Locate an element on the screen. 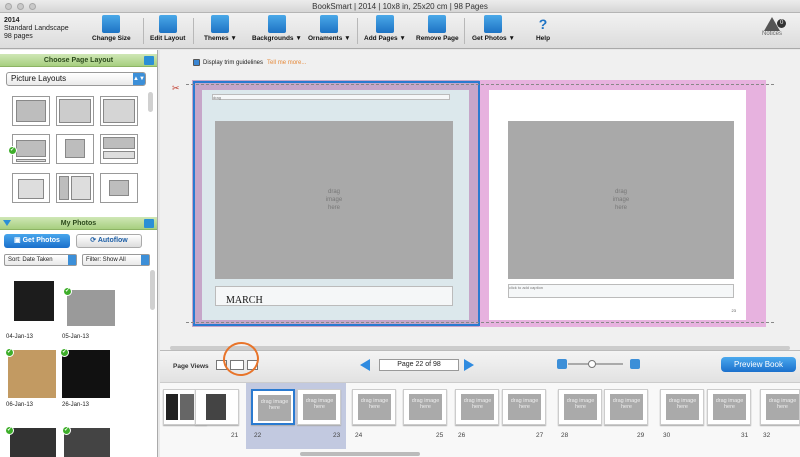  collapse-icon is located at coordinates (7, 223).